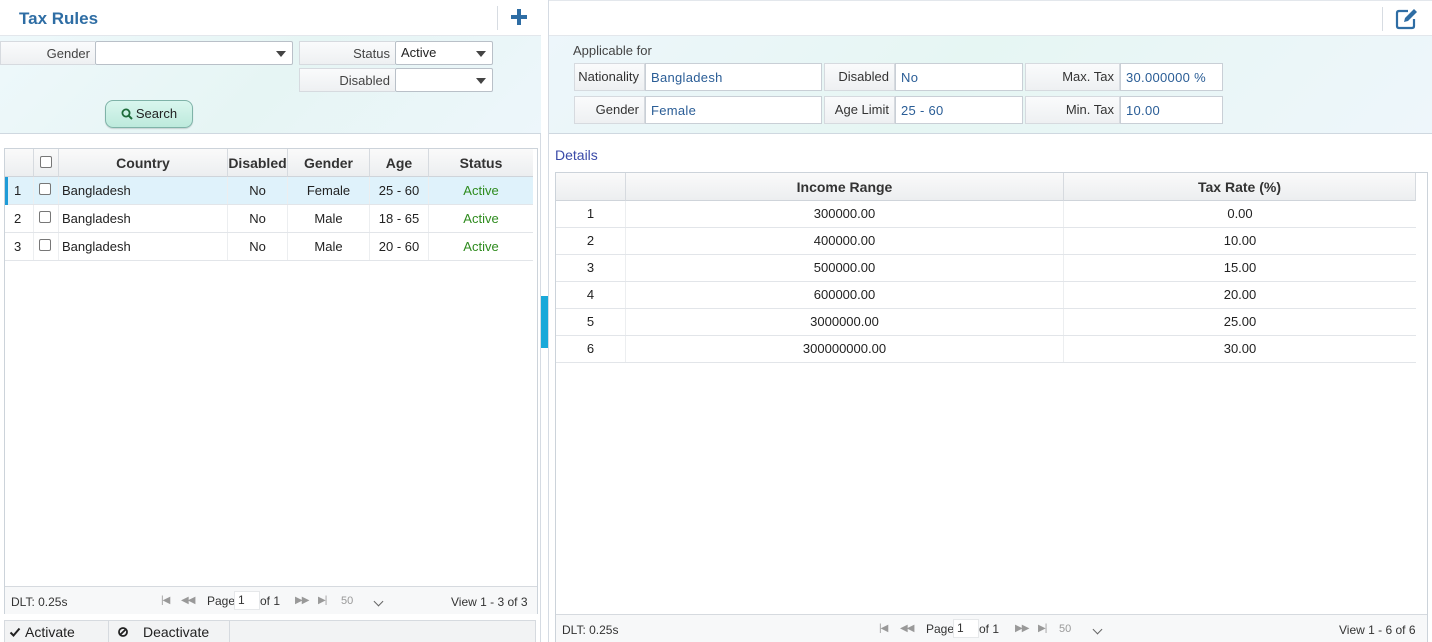  What do you see at coordinates (1171, 110) in the screenshot?
I see `min-tax-value: 10.00` at bounding box center [1171, 110].